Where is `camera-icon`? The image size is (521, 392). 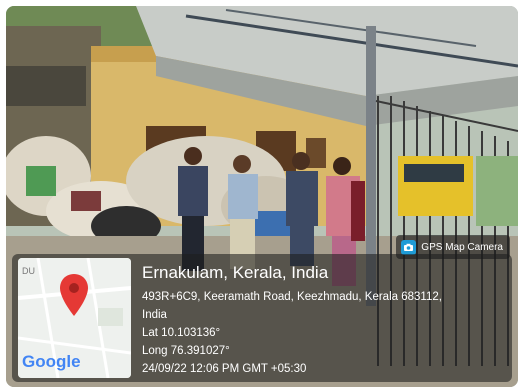
camera-icon is located at coordinates (409, 247).